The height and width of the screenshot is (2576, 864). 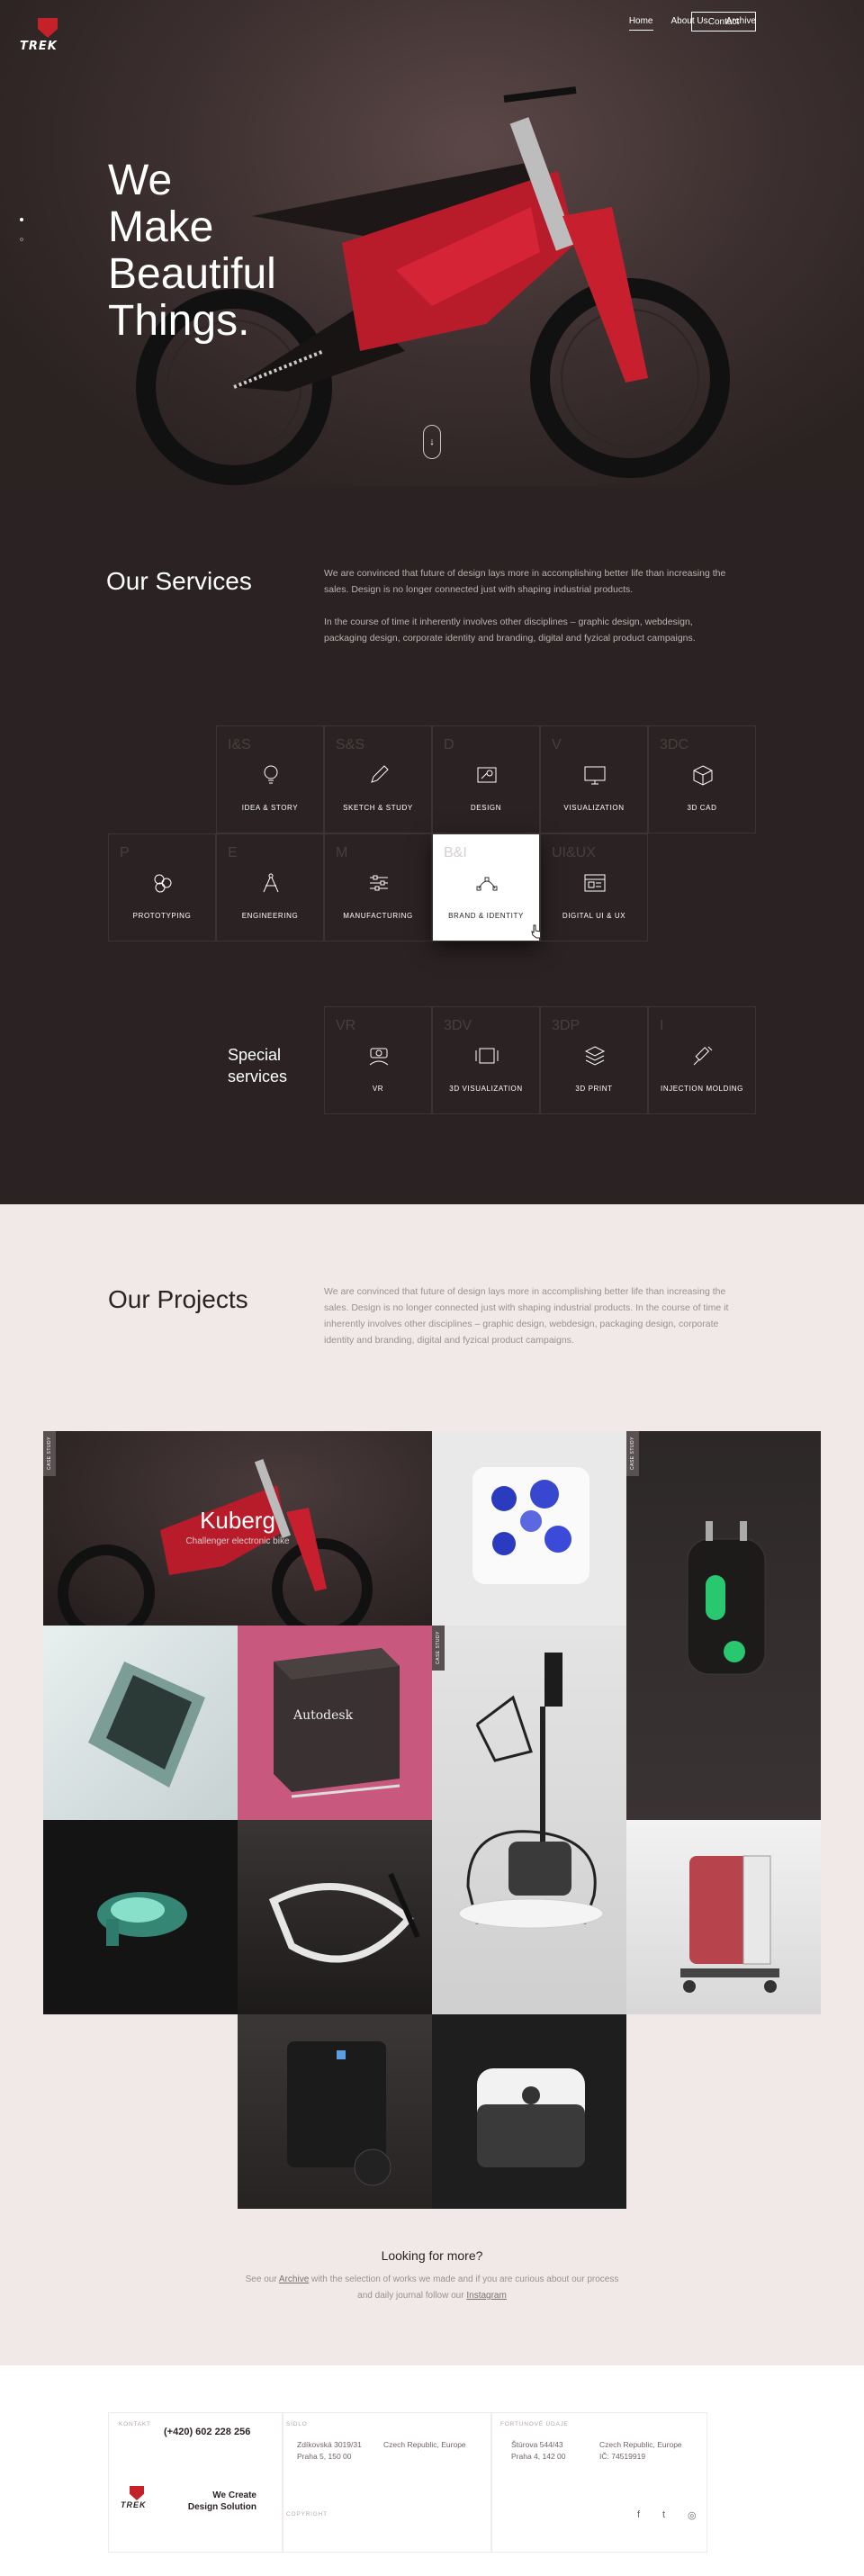 What do you see at coordinates (702, 808) in the screenshot?
I see `service-label: 3D CAD` at bounding box center [702, 808].